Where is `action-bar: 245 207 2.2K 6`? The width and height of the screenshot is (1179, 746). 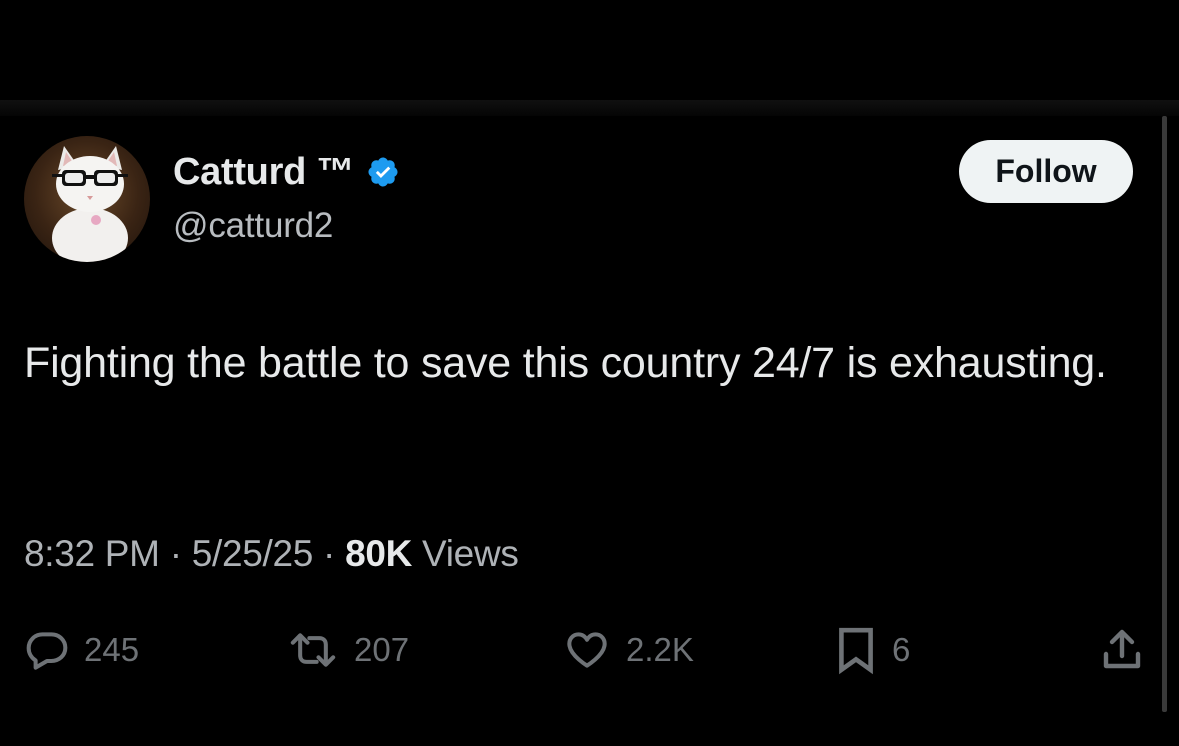
action-bar: 245 207 2.2K 6 is located at coordinates (589, 650).